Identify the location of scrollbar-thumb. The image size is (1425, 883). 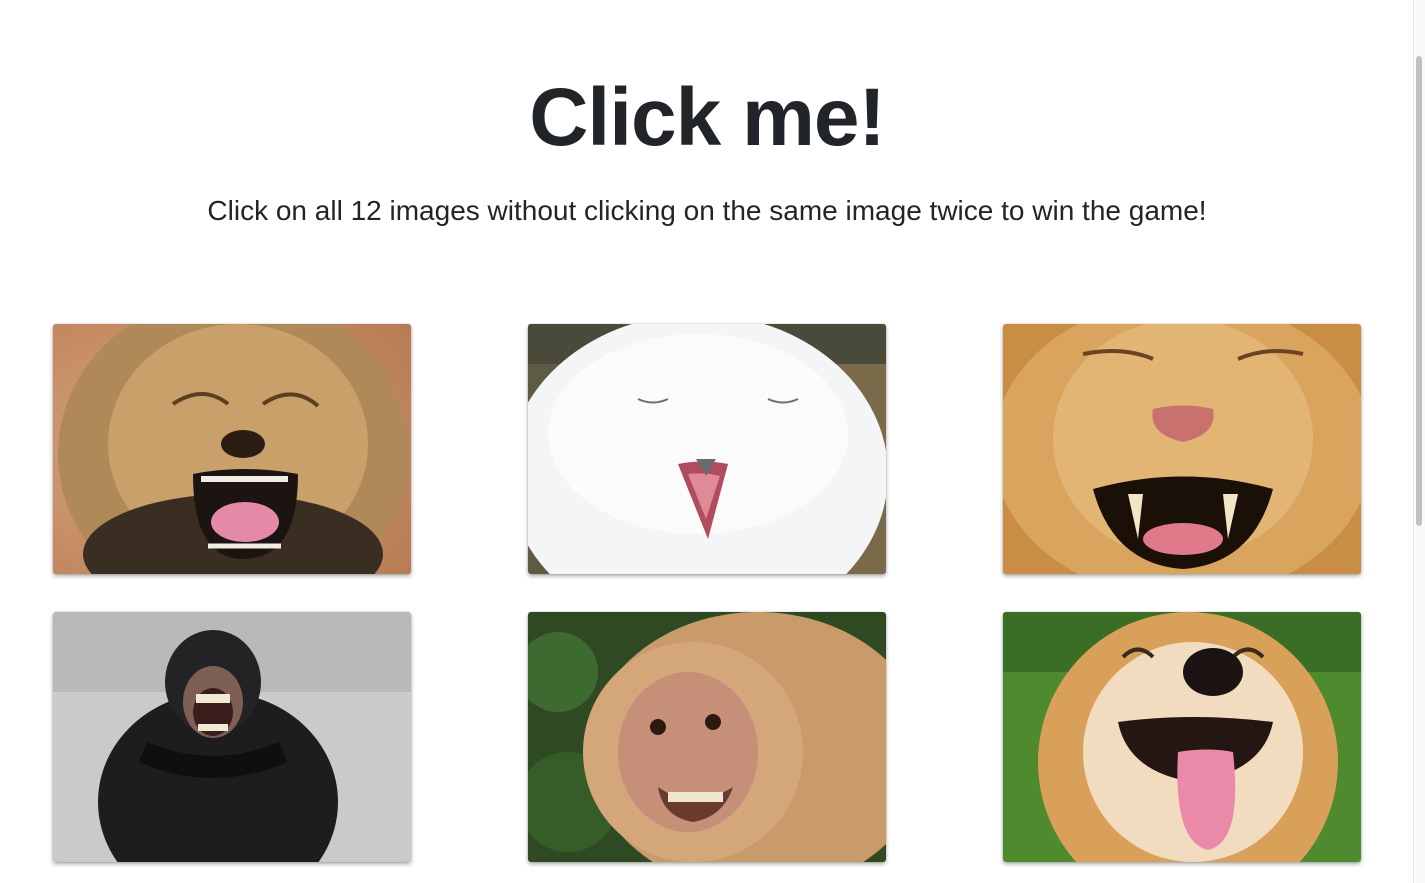
(1419, 291).